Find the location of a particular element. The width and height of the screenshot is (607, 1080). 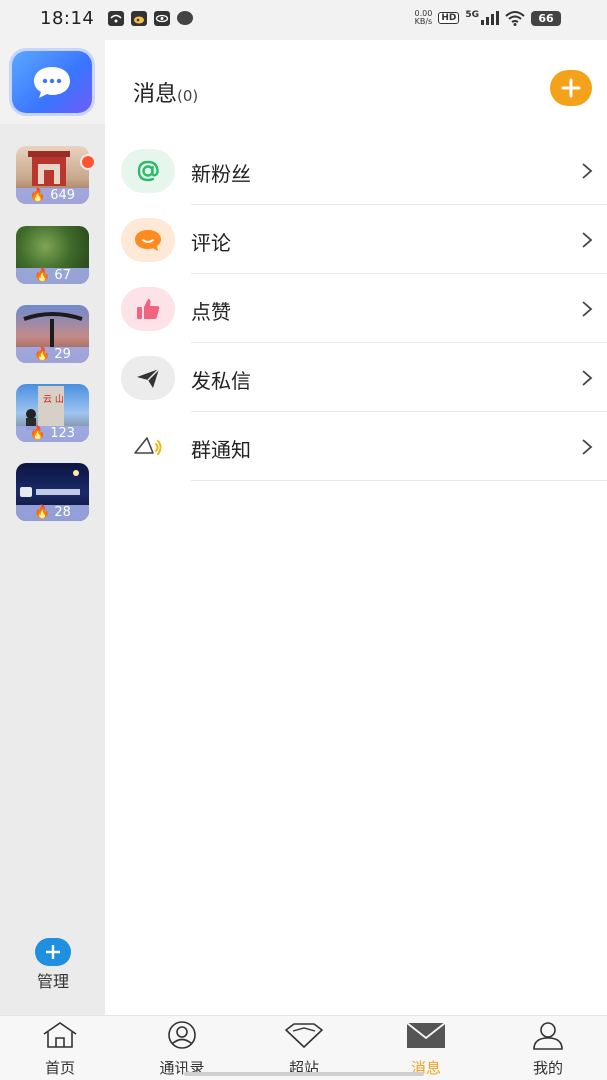

signal-icon is located at coordinates (490, 18).